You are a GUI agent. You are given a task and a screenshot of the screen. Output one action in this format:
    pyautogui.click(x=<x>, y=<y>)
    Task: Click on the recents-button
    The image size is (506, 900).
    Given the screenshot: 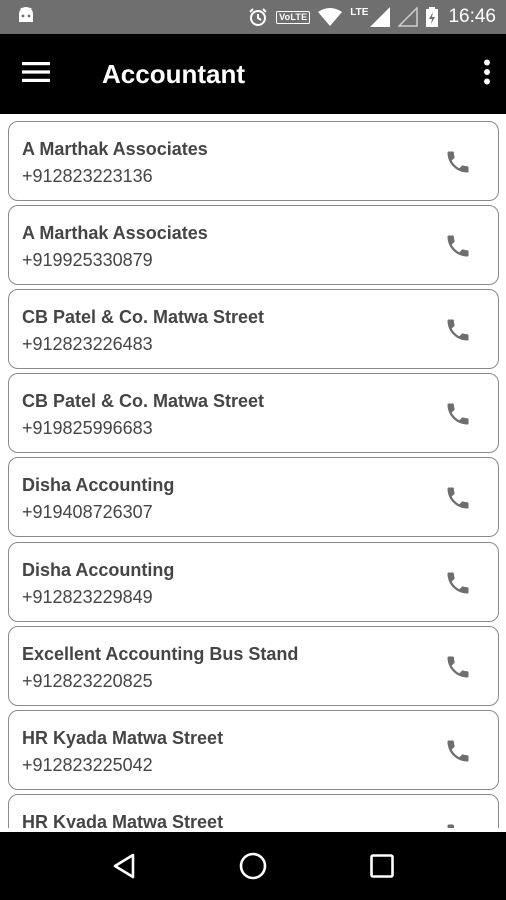 What is the action you would take?
    pyautogui.click(x=382, y=866)
    